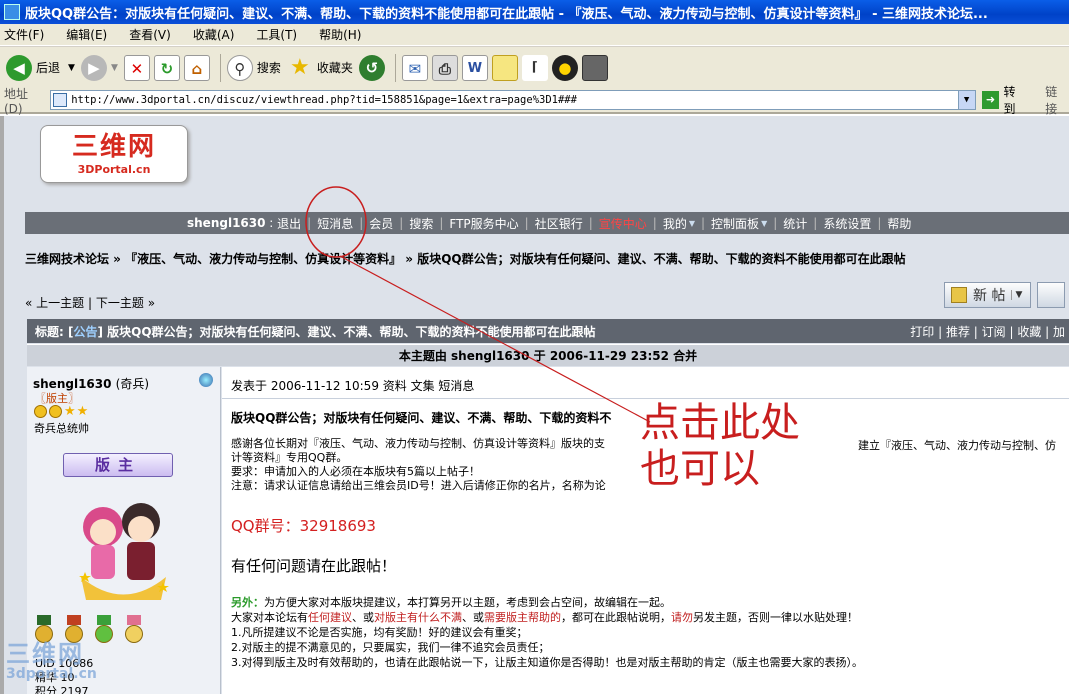  What do you see at coordinates (395, 67) in the screenshot?
I see `toolbar-separator` at bounding box center [395, 67].